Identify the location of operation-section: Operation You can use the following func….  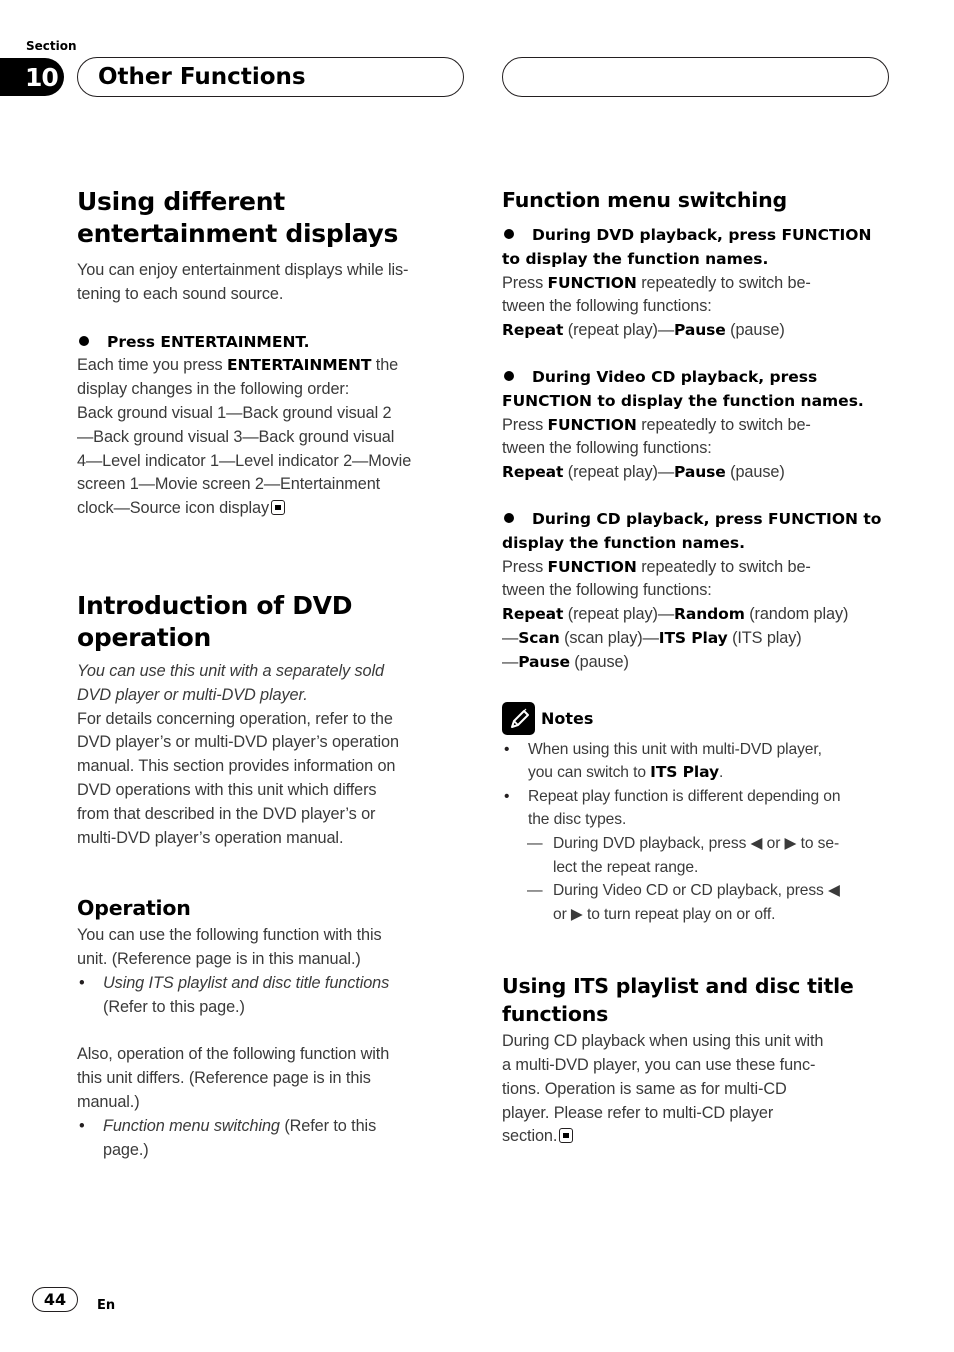
(272, 1028).